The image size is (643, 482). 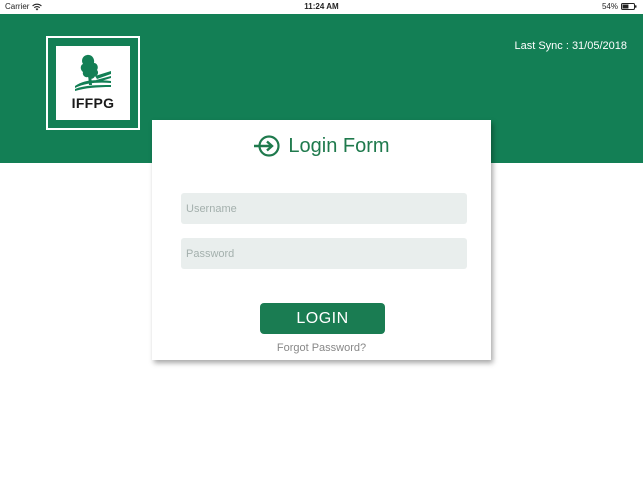 What do you see at coordinates (321, 348) in the screenshot?
I see `forgot-password-link: Forgot Password?` at bounding box center [321, 348].